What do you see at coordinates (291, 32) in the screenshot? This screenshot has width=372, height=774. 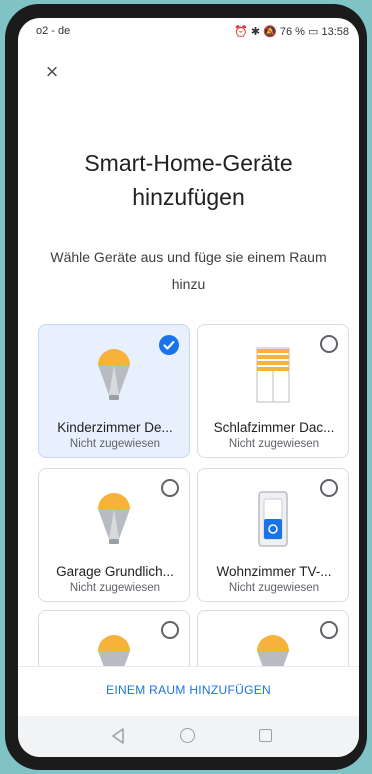 I see `status-icons: ⏰ ✱ 🔕 76 % ▭ 13:58` at bounding box center [291, 32].